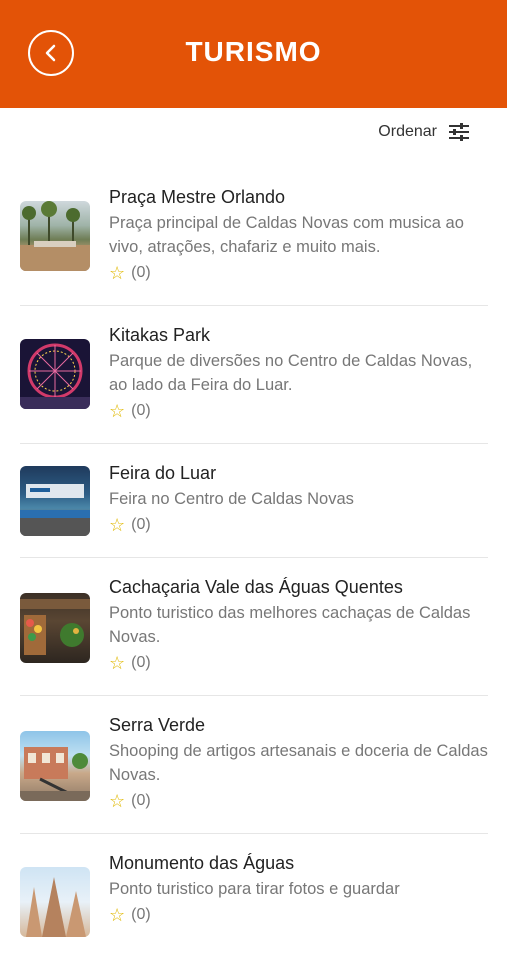 This screenshot has width=507, height=972. Describe the element at coordinates (197, 197) in the screenshot. I see `item-name: Praça Mestre Orlando` at that location.